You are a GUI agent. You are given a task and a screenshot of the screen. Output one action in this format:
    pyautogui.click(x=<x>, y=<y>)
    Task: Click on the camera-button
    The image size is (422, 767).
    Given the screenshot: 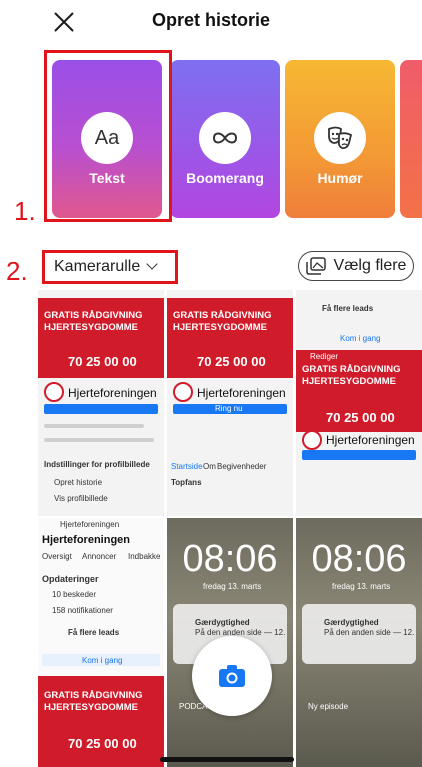 What is the action you would take?
    pyautogui.click(x=232, y=676)
    